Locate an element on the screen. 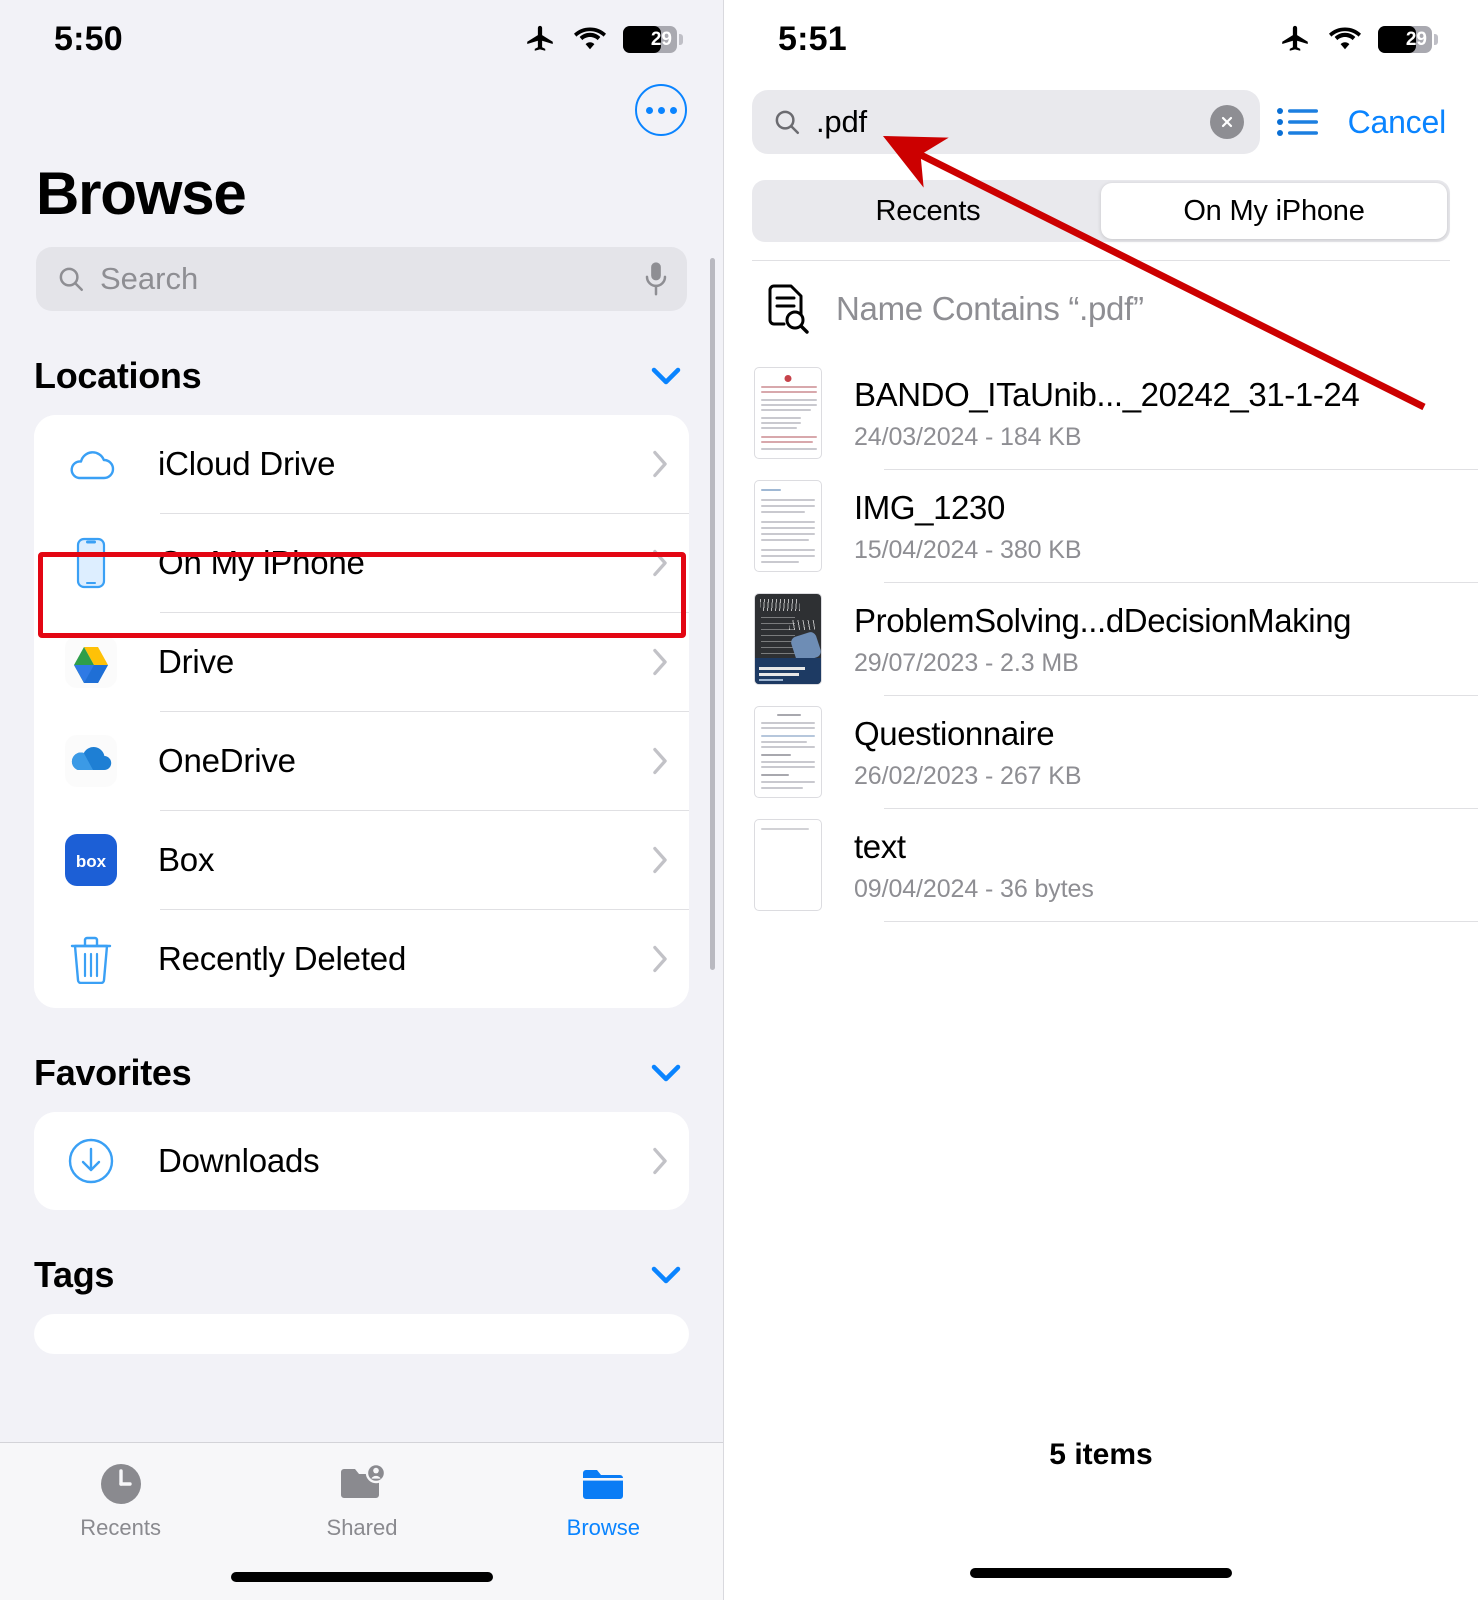 The width and height of the screenshot is (1478, 1600). search-bar-row: .pdf Cancel is located at coordinates (1101, 122).